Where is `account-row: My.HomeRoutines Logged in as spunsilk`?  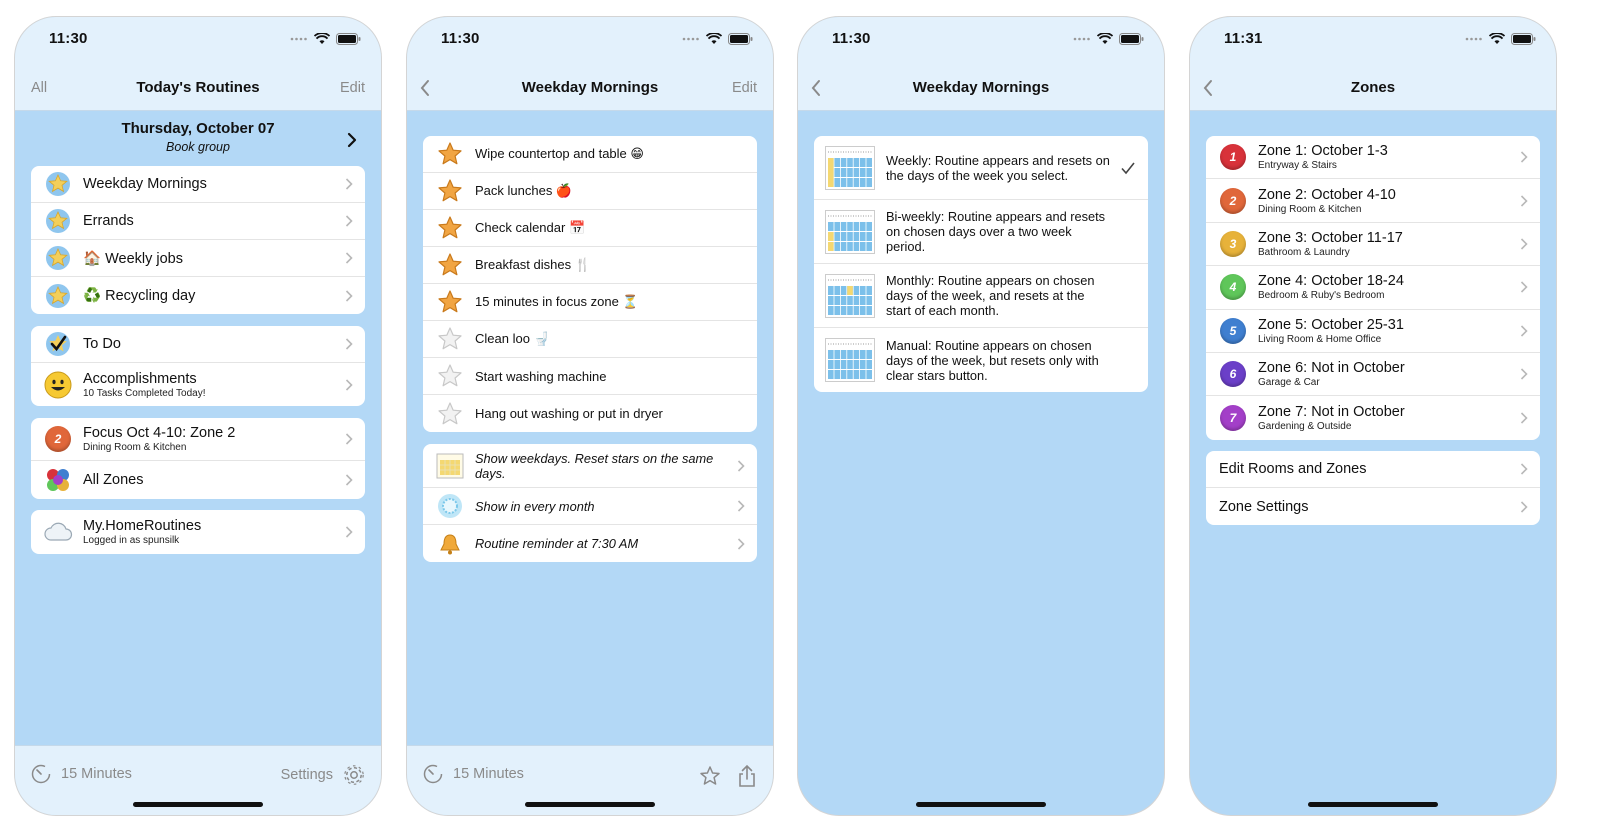 account-row: My.HomeRoutines Logged in as spunsilk is located at coordinates (198, 532).